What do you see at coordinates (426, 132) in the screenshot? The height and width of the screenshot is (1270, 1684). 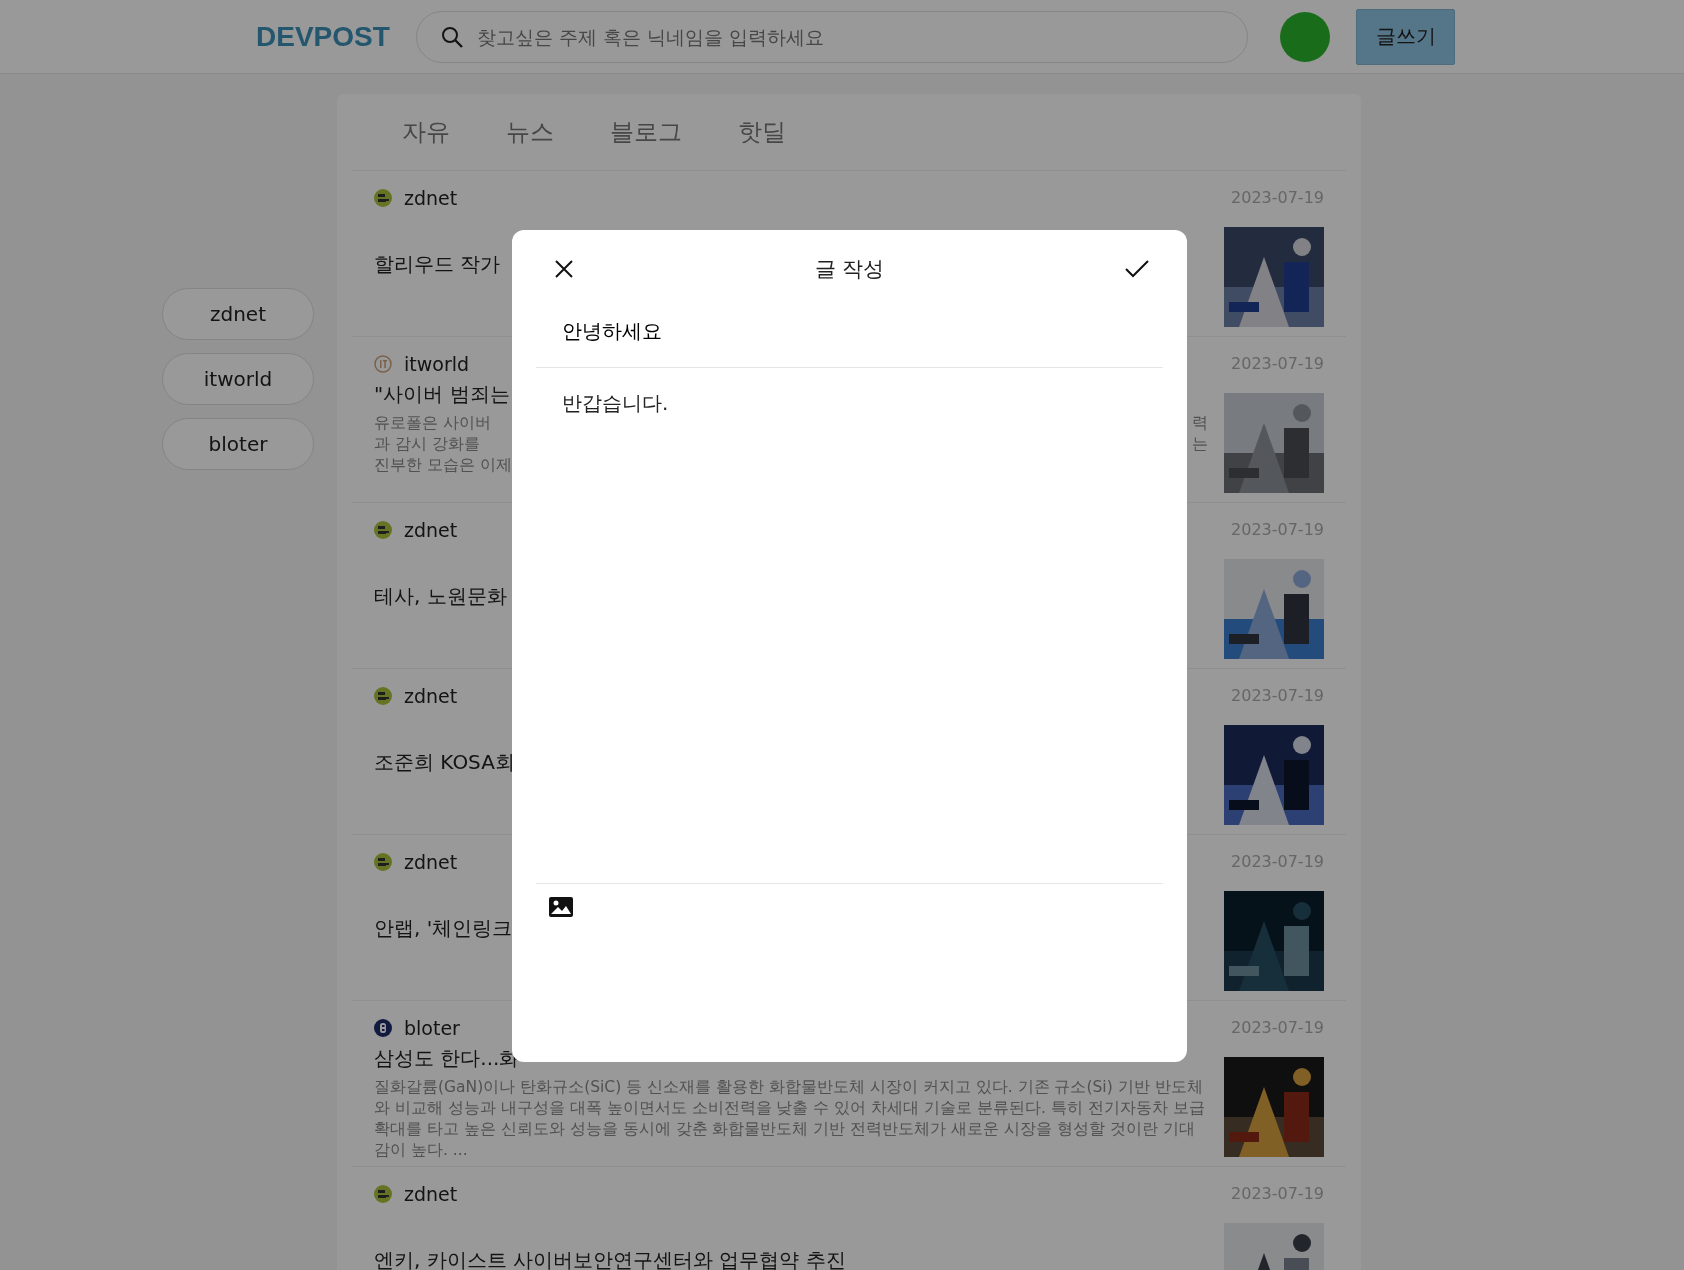 I see `category-tab: 자유` at bounding box center [426, 132].